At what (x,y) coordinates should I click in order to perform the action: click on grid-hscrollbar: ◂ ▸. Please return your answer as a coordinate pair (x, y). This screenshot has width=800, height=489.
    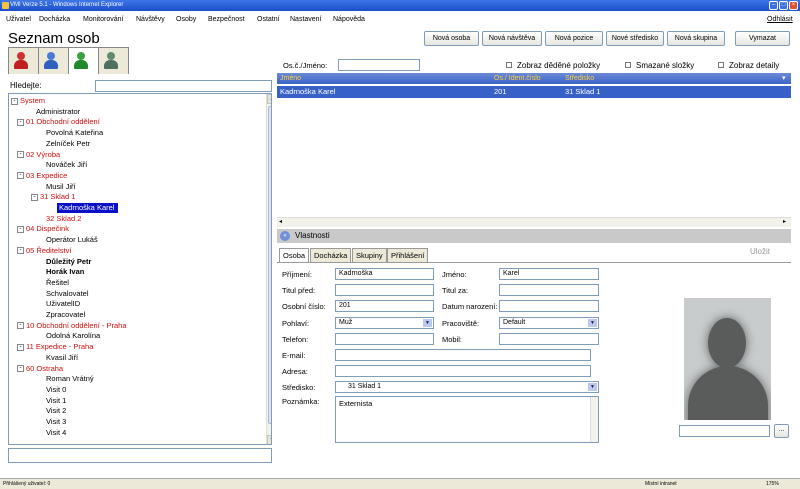
    Looking at the image, I should click on (534, 222).